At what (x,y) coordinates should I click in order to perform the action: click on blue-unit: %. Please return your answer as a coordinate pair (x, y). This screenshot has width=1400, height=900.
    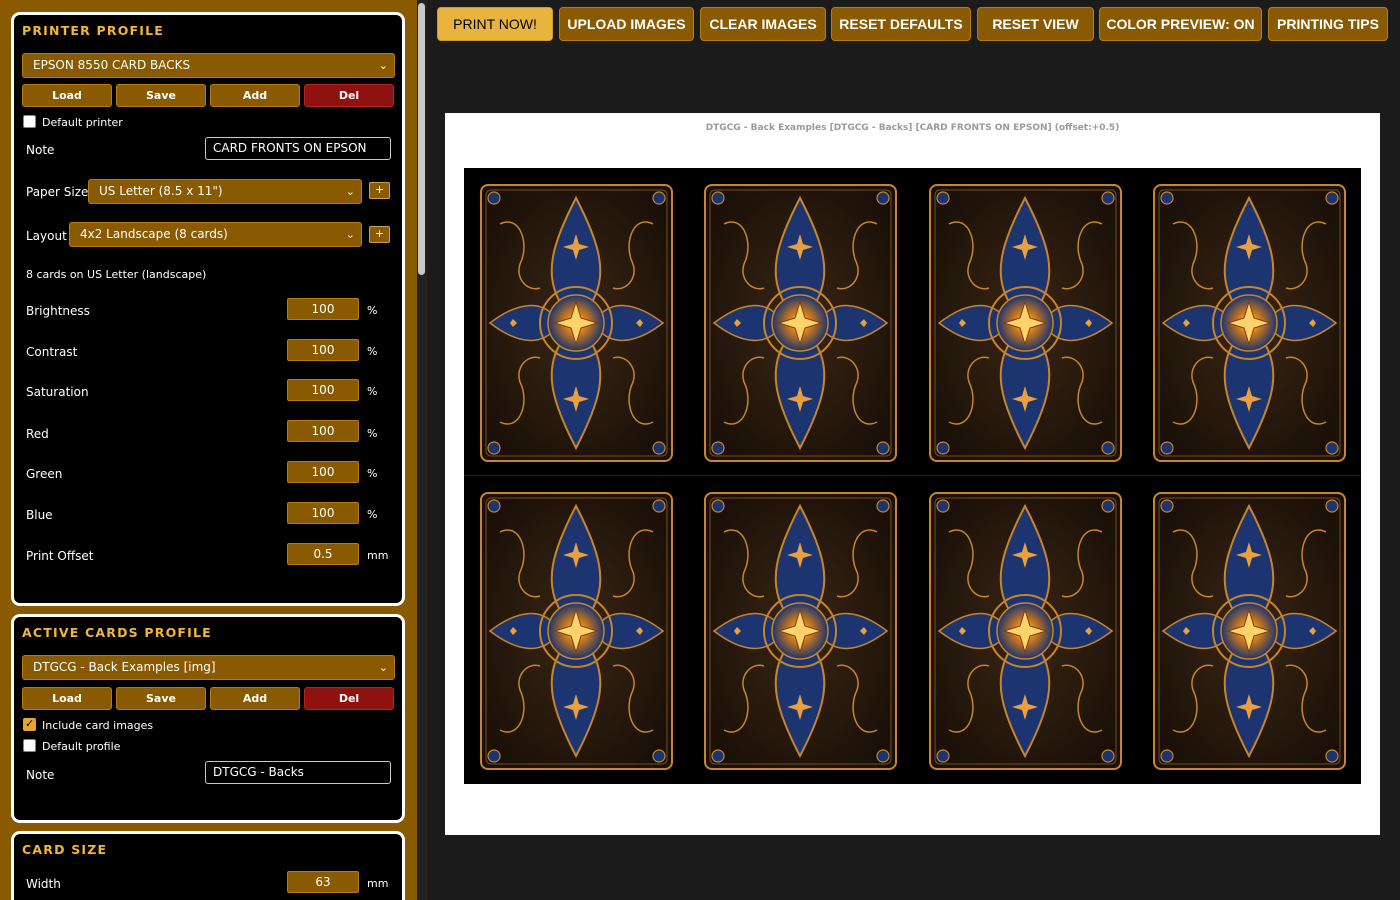
    Looking at the image, I should click on (372, 514).